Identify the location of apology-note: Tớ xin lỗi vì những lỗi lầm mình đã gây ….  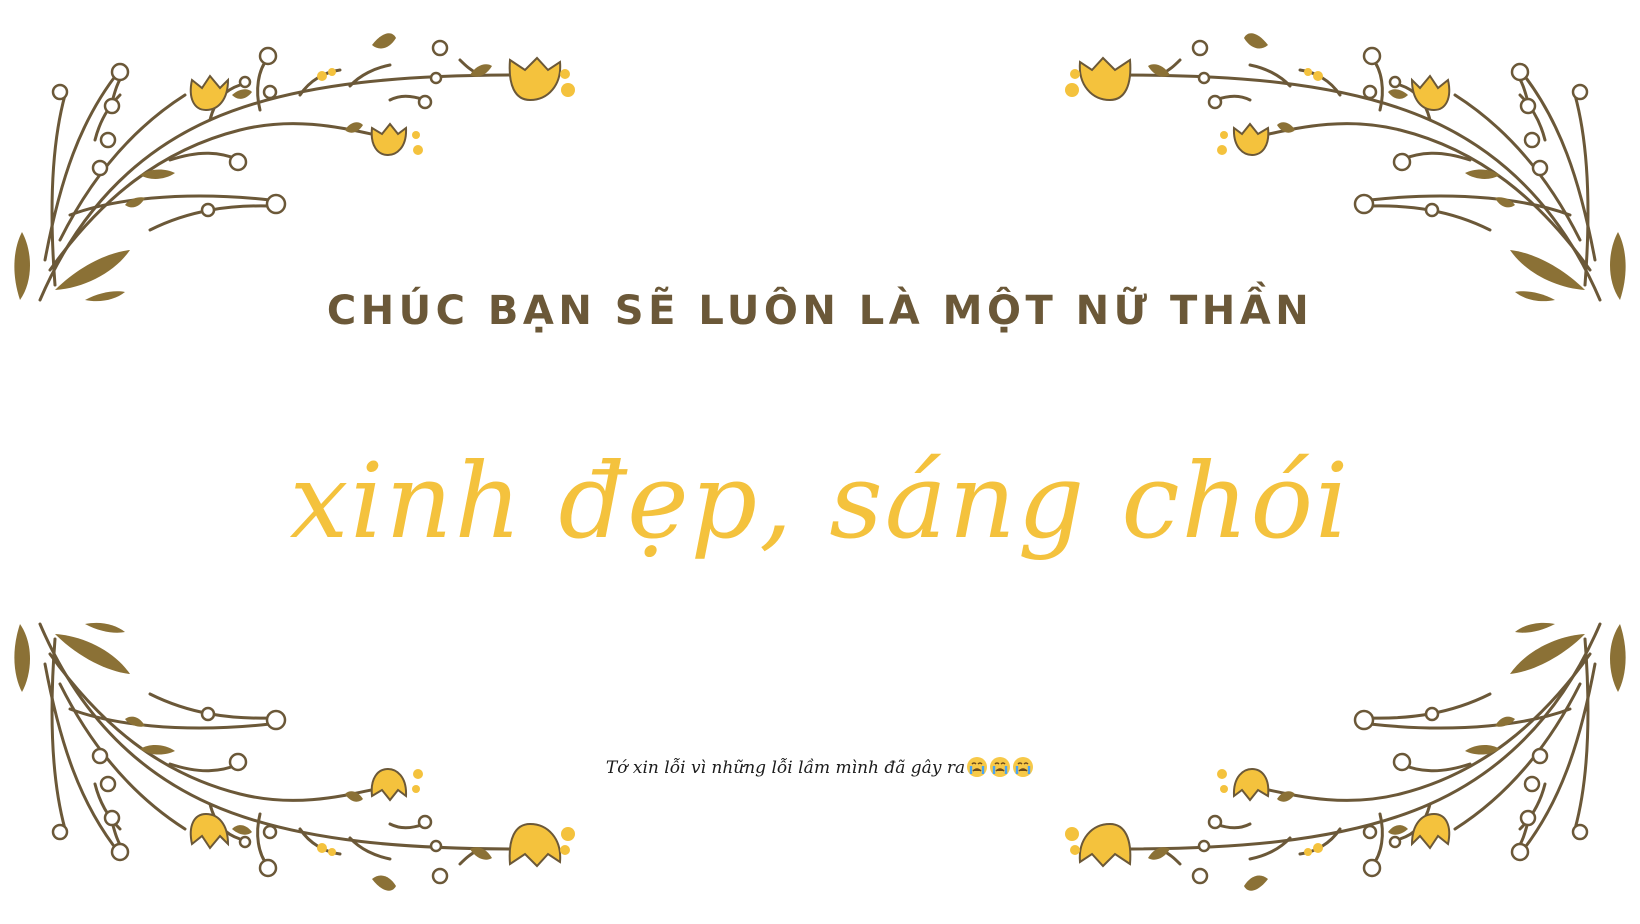
(820, 767).